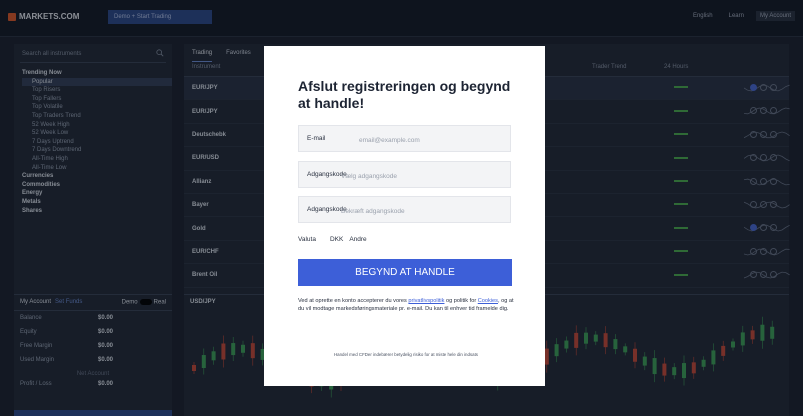  I want to click on currency-selector: Valuta DKK Andre, so click(332, 239).